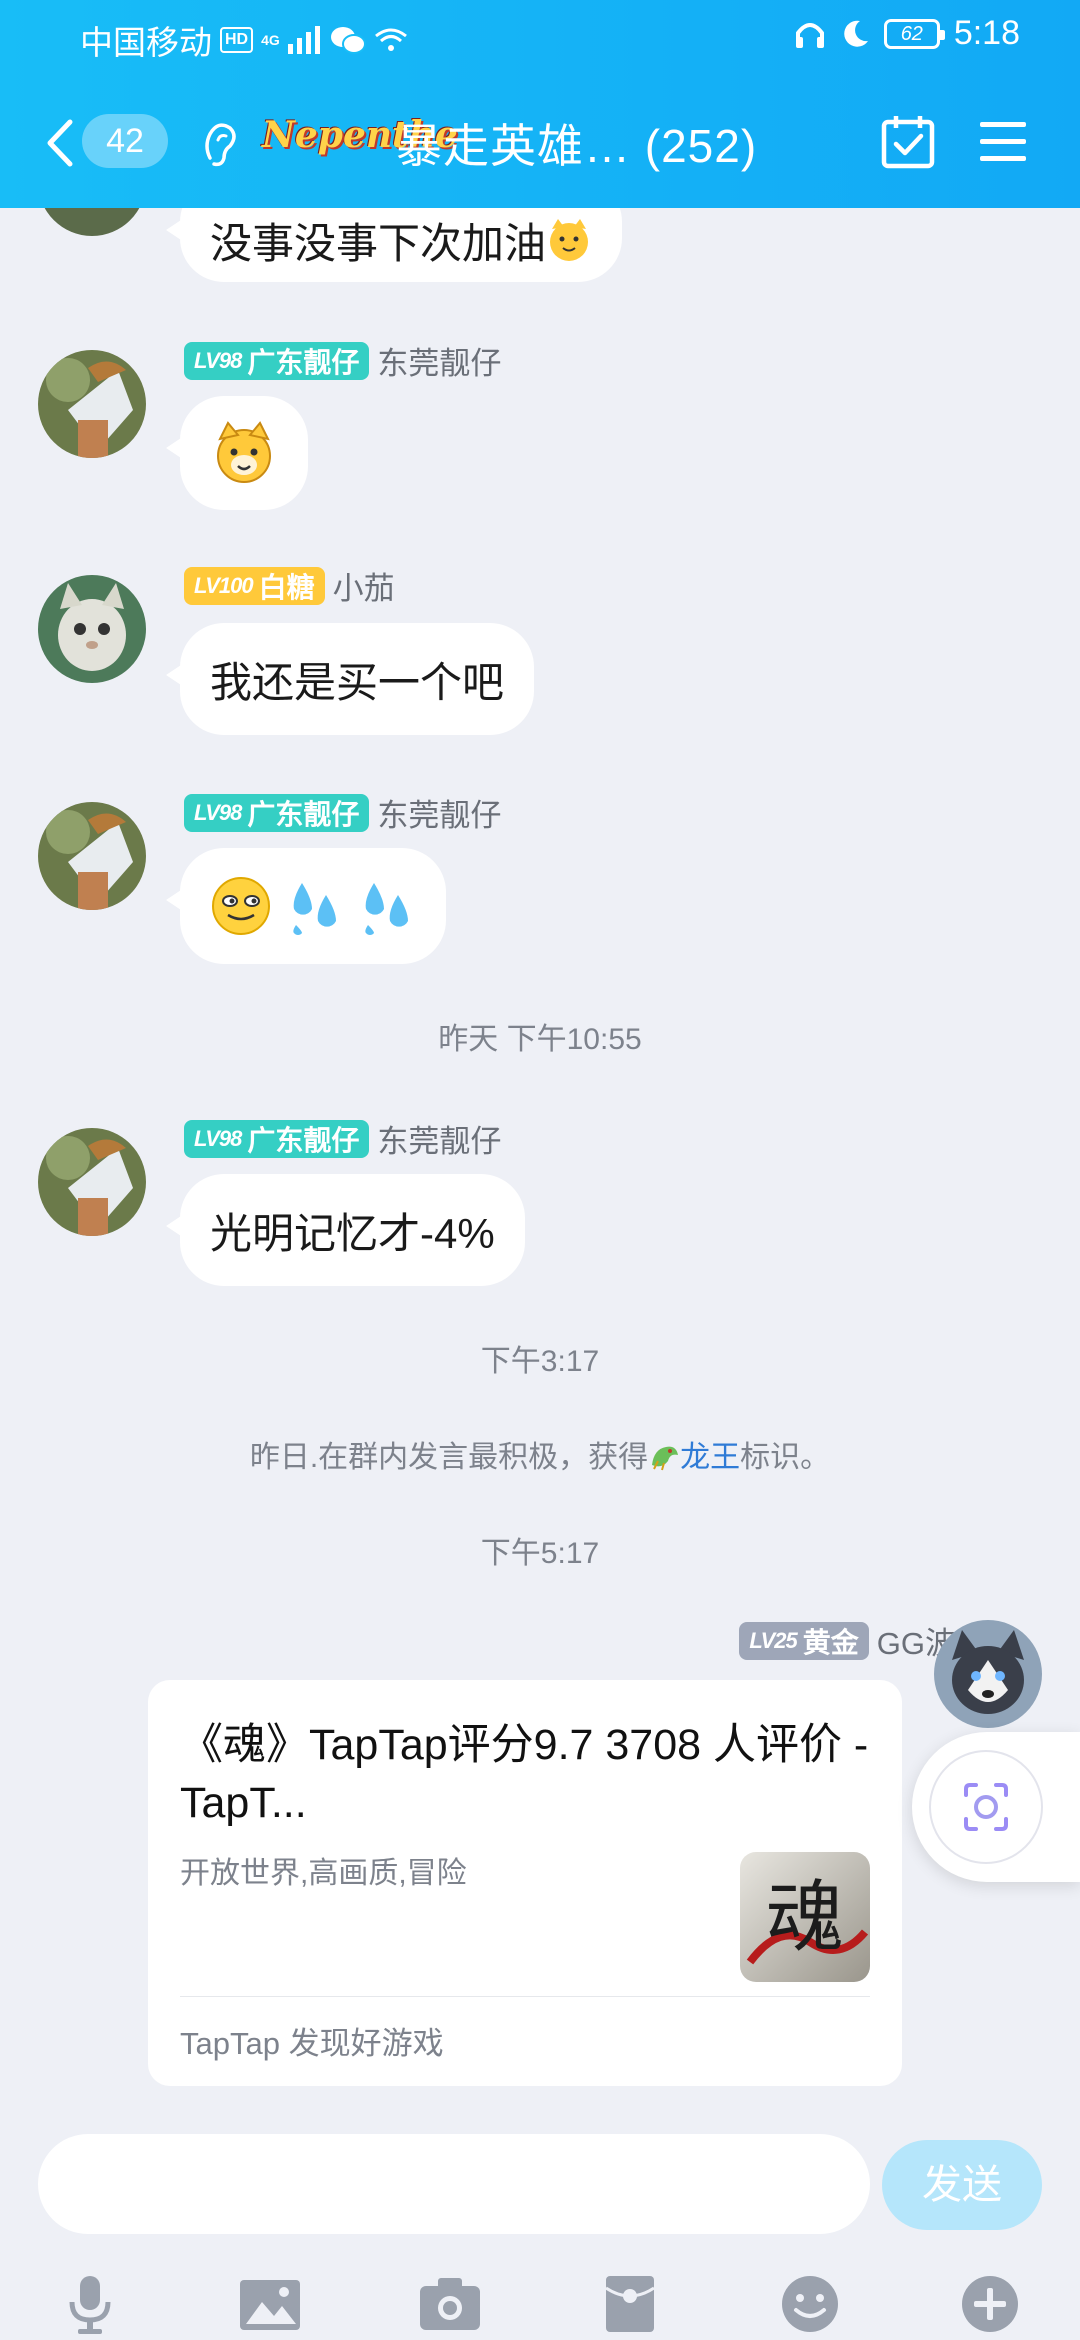  What do you see at coordinates (804, 1640) in the screenshot?
I see `level-badge: LV25 黄金` at bounding box center [804, 1640].